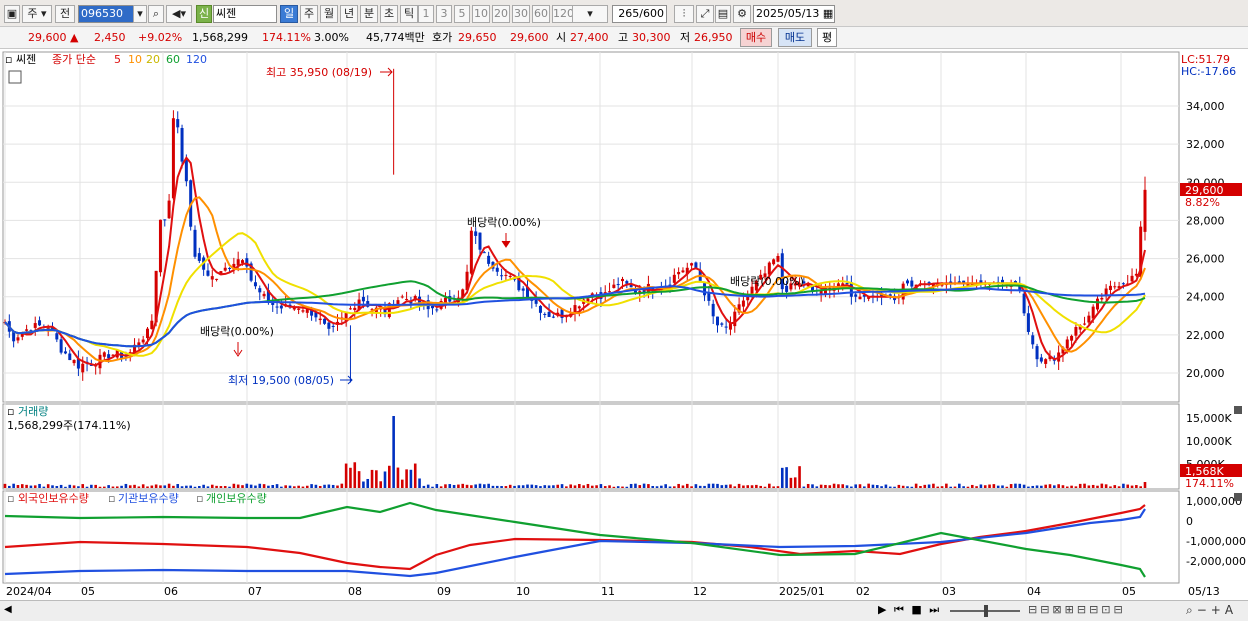  I want to click on zoom-slider-thumb, so click(986, 611).